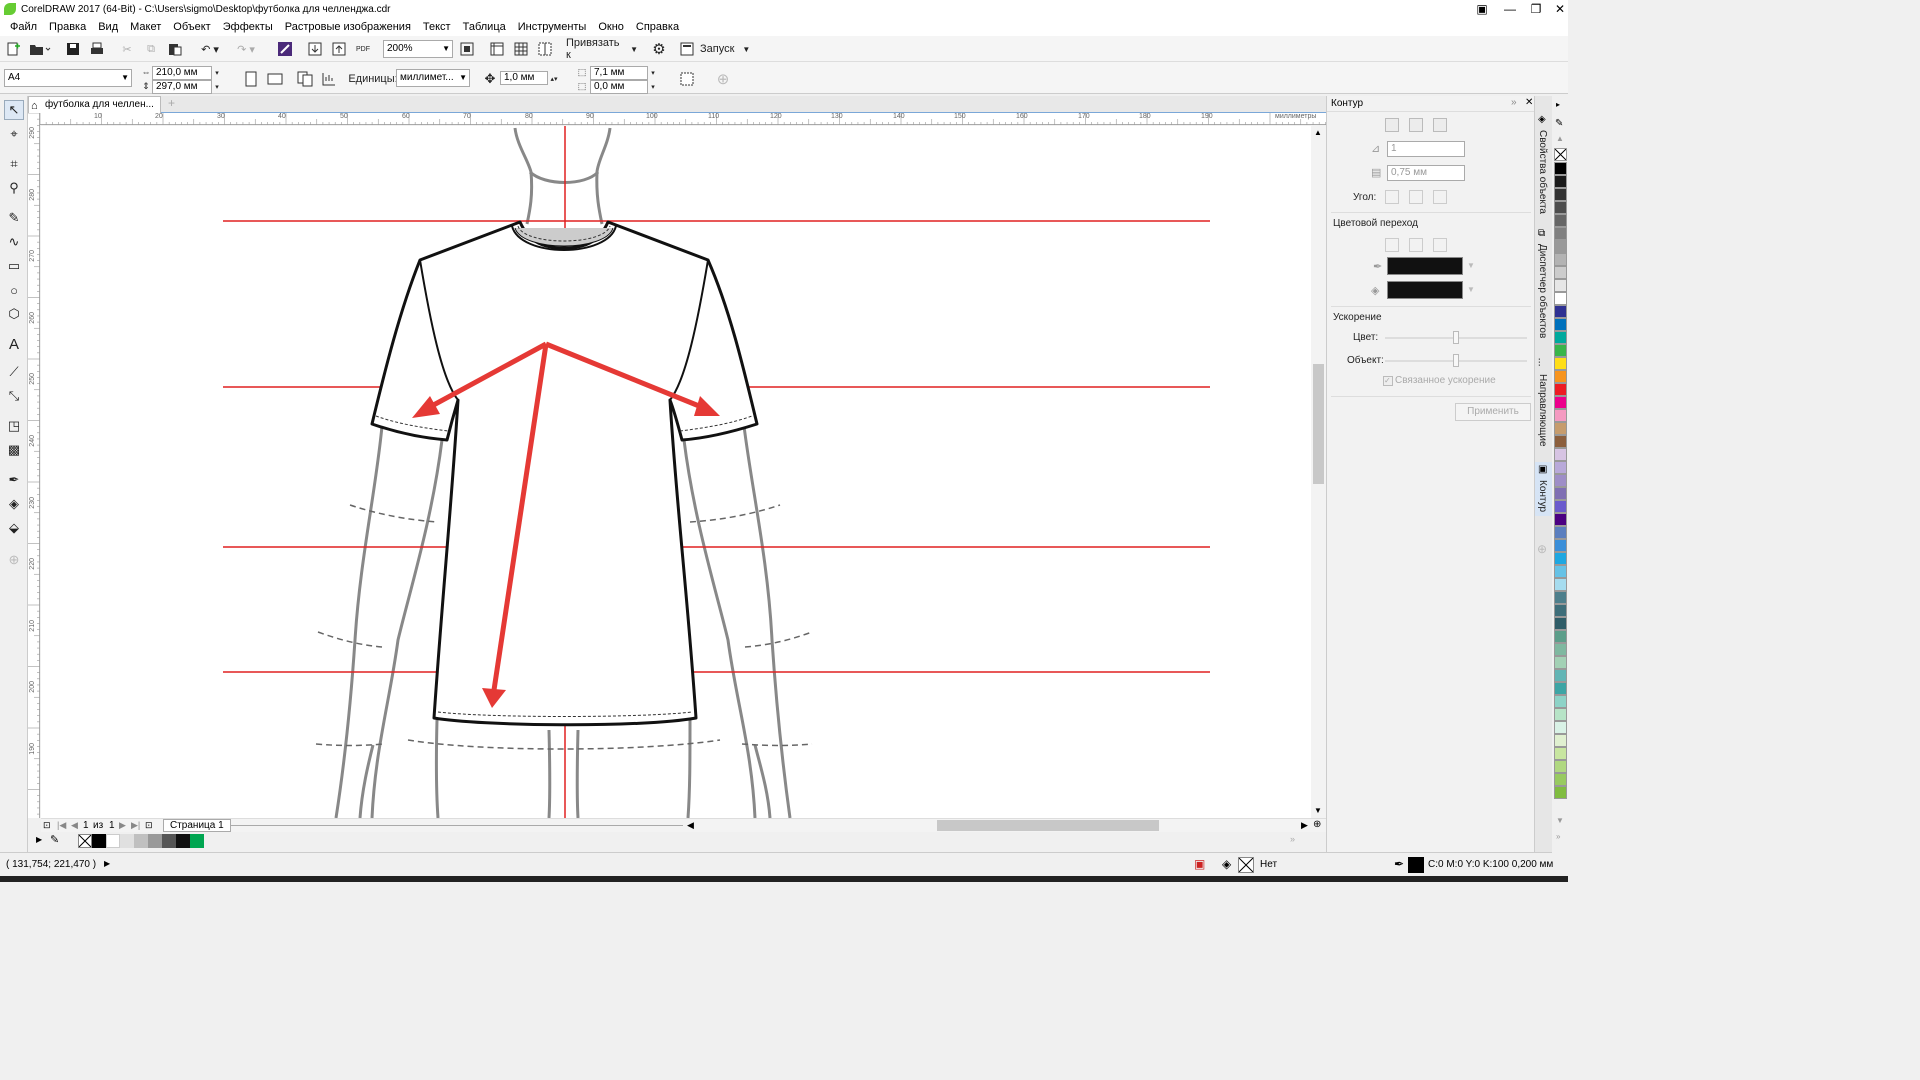 The height and width of the screenshot is (1080, 1920). What do you see at coordinates (275, 79) in the screenshot?
I see `landscape-icon` at bounding box center [275, 79].